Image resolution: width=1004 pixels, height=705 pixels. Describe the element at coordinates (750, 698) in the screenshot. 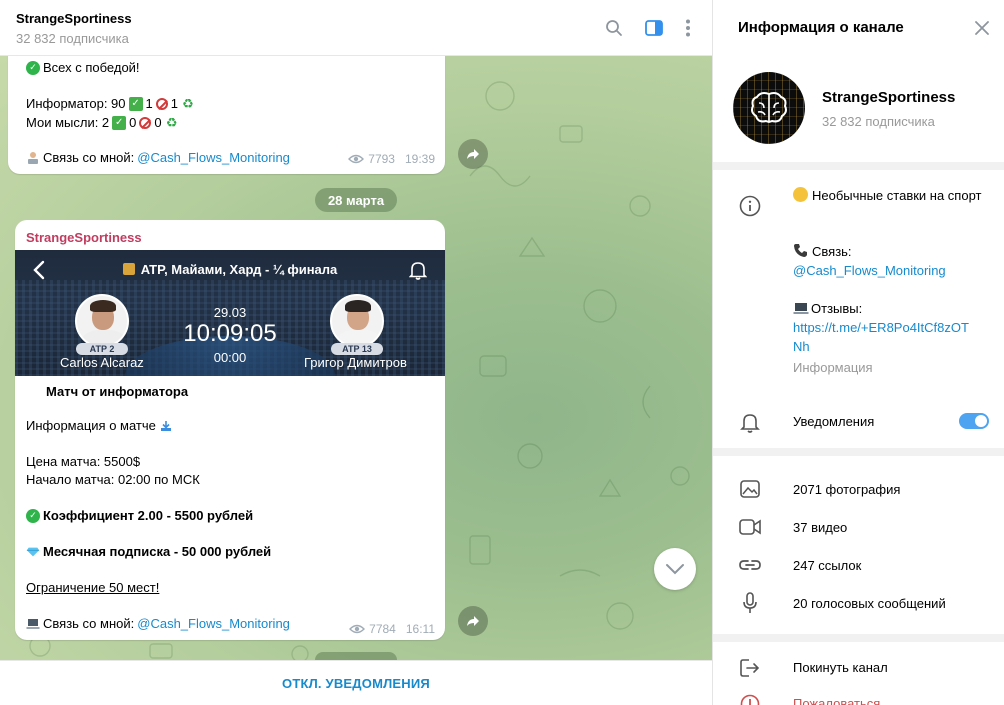

I see `report-icon` at that location.